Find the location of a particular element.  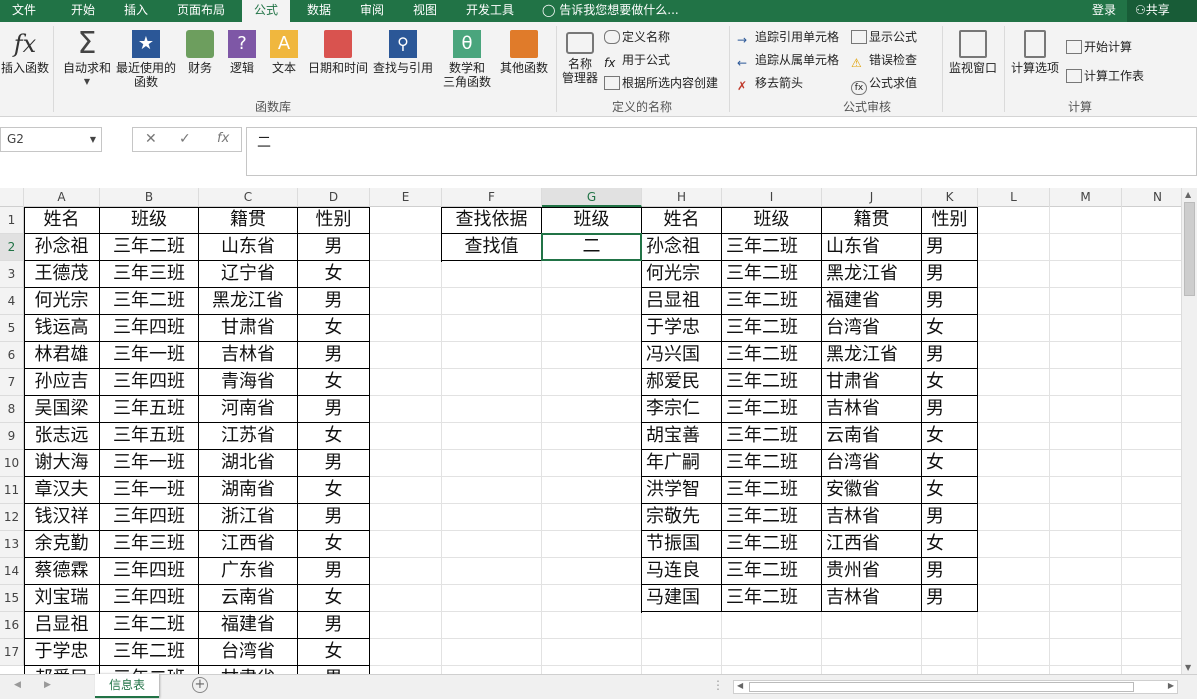

row-header: 9 is located at coordinates (12, 436).